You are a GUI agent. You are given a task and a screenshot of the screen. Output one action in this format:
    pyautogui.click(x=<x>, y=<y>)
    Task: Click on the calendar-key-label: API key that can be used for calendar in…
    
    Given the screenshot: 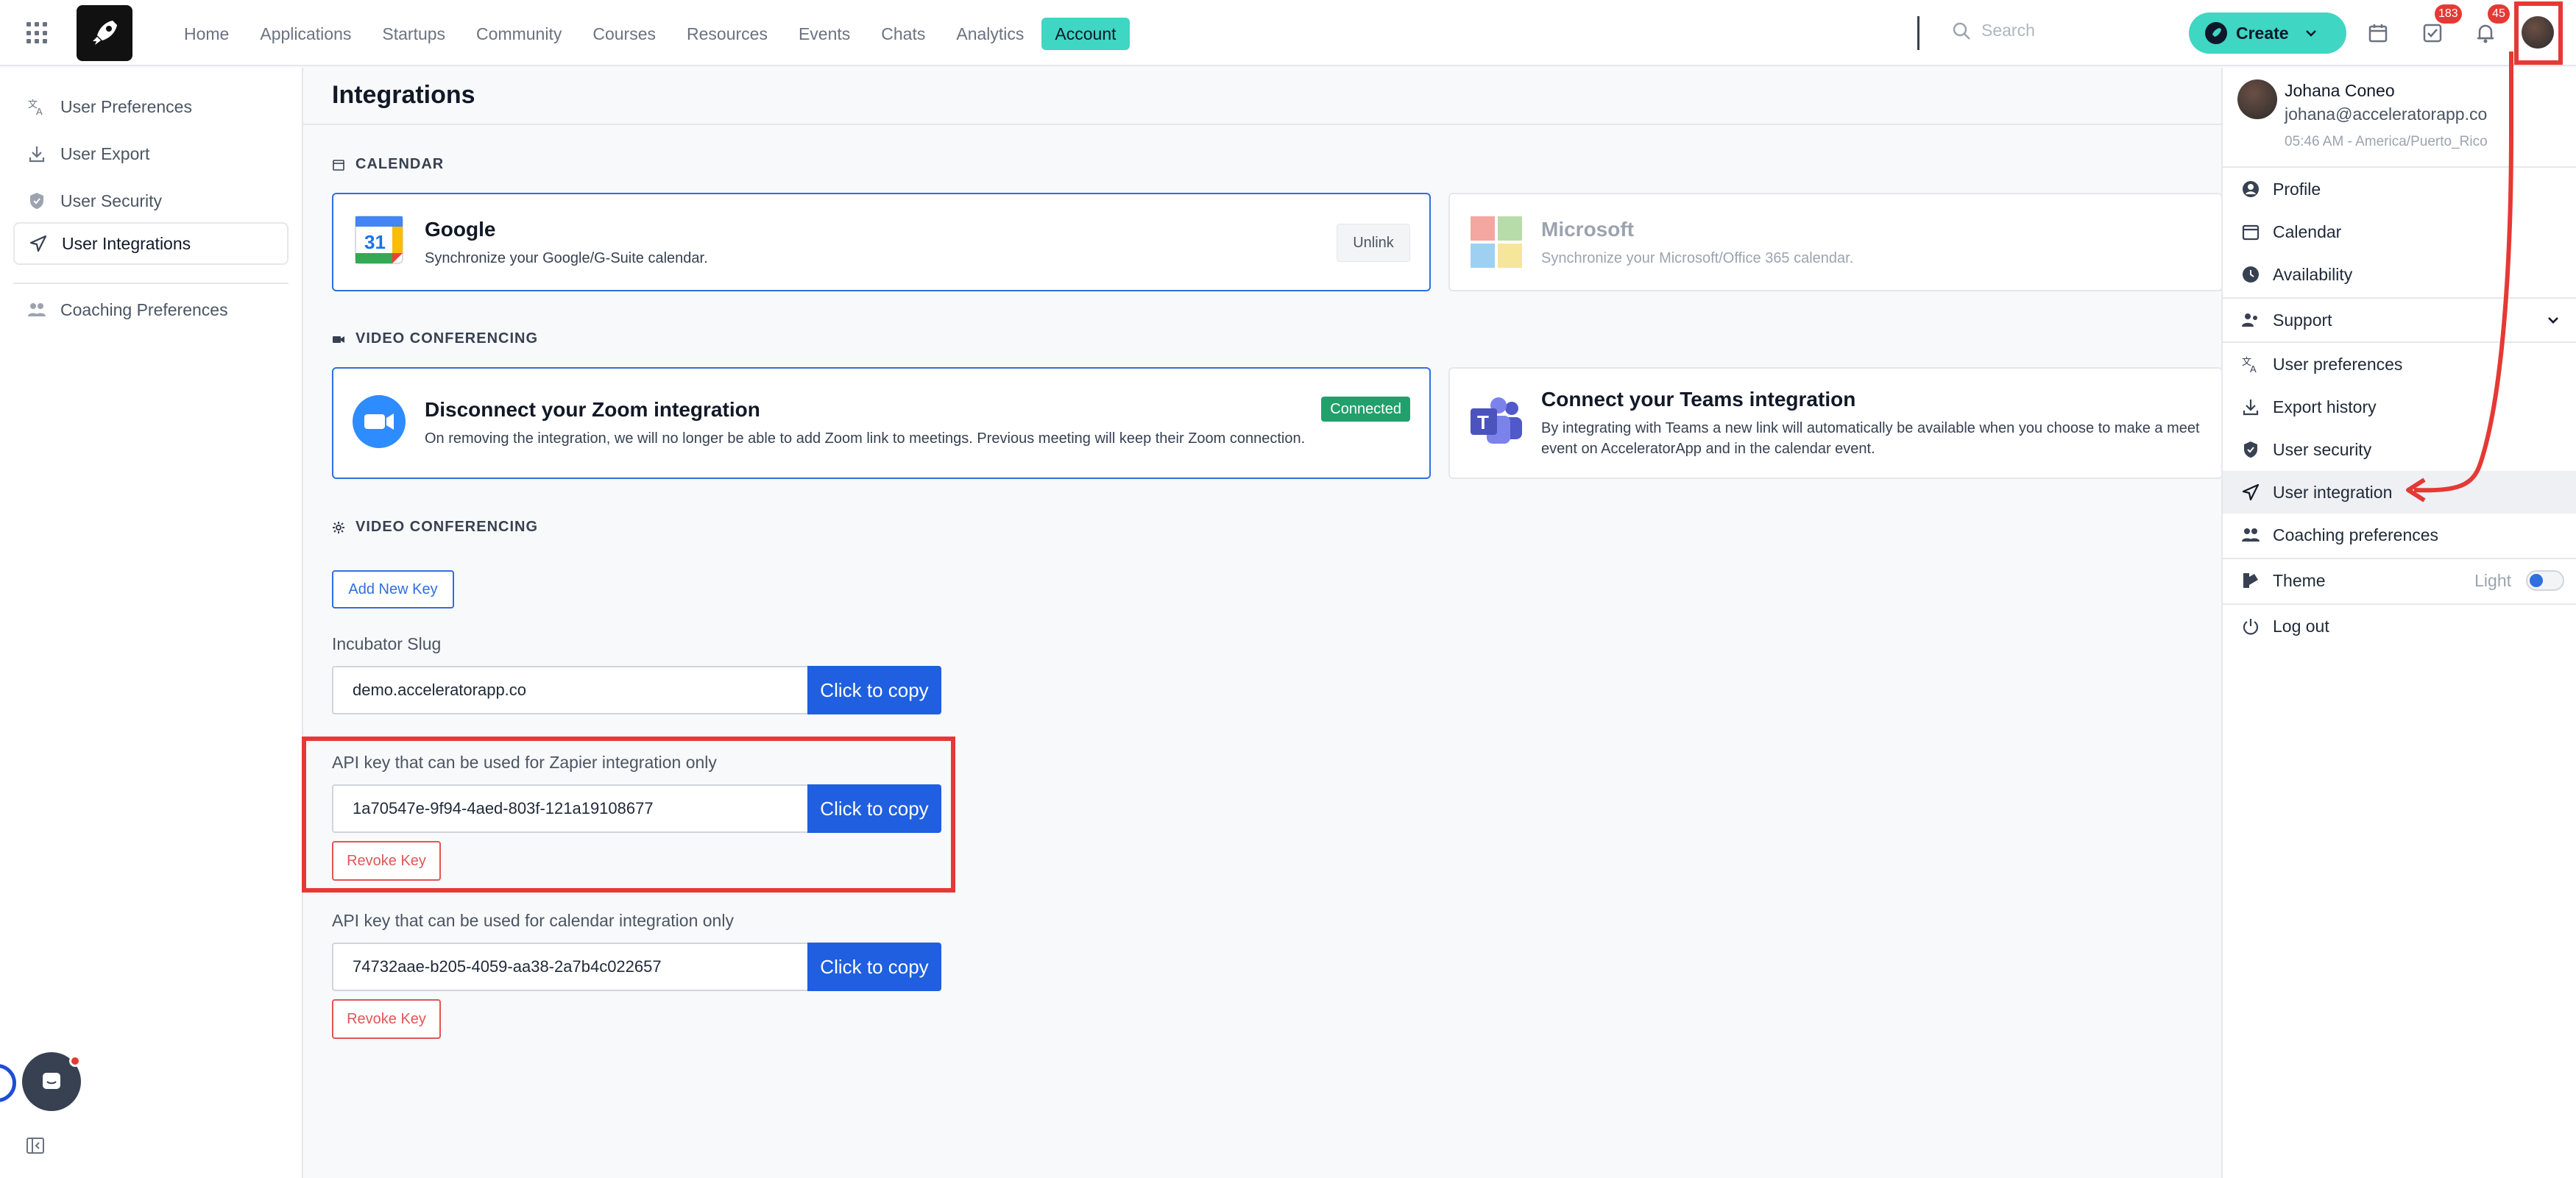 What is the action you would take?
    pyautogui.click(x=533, y=920)
    